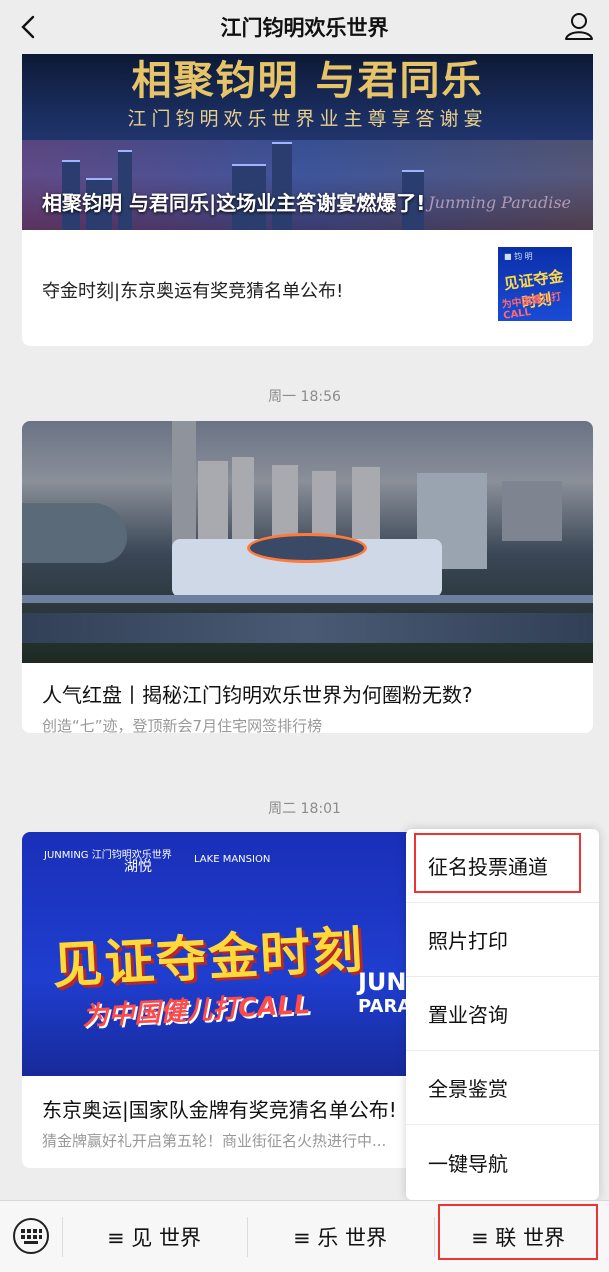 The height and width of the screenshot is (1272, 609). I want to click on menu-item-photo-print: 照片打印, so click(502, 940).